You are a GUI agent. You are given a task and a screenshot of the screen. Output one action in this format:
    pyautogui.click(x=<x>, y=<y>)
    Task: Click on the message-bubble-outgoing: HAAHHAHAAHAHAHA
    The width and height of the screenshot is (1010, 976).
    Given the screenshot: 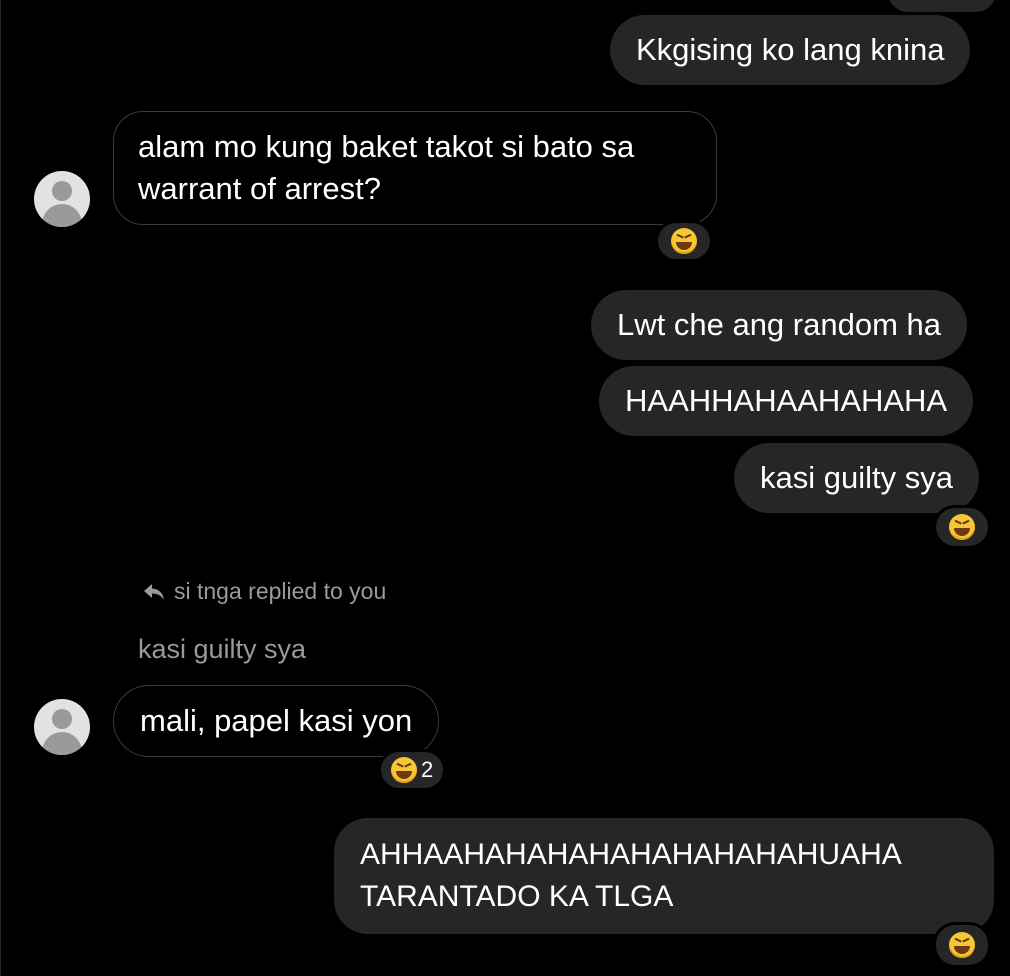 What is the action you would take?
    pyautogui.click(x=786, y=401)
    